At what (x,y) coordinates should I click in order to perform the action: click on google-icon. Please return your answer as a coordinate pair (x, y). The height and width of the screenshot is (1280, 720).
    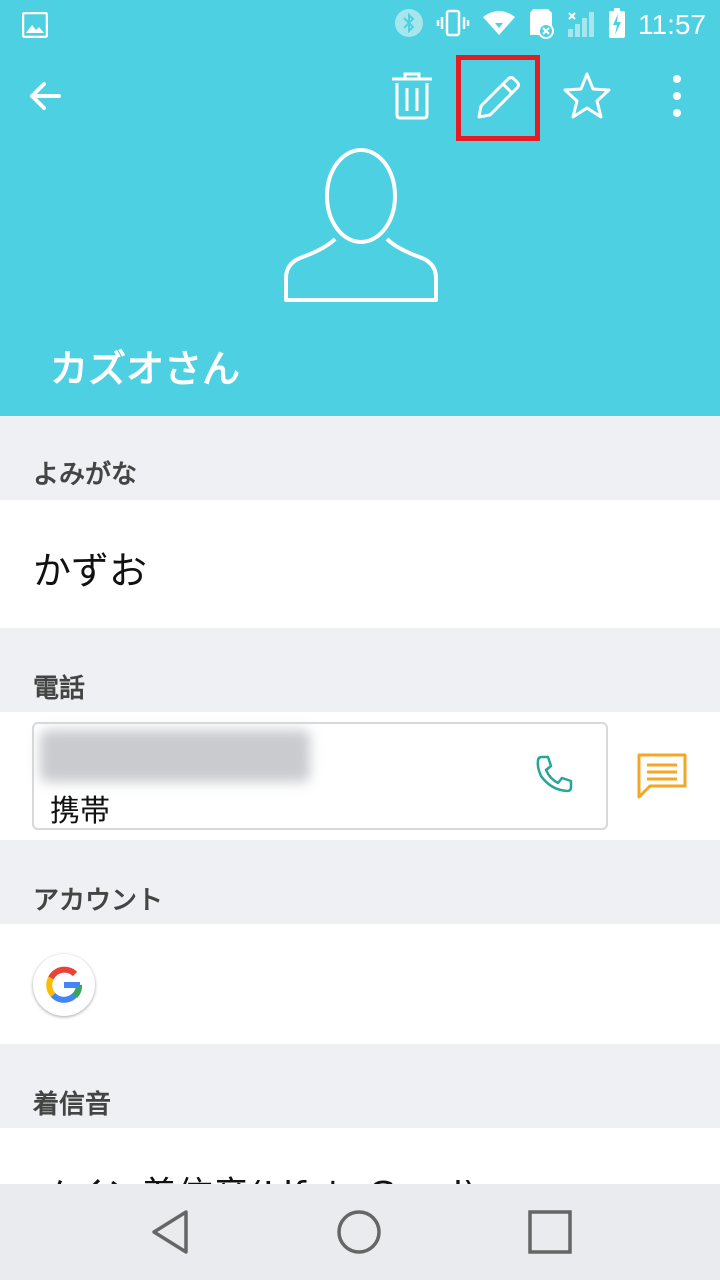
    Looking at the image, I should click on (64, 984).